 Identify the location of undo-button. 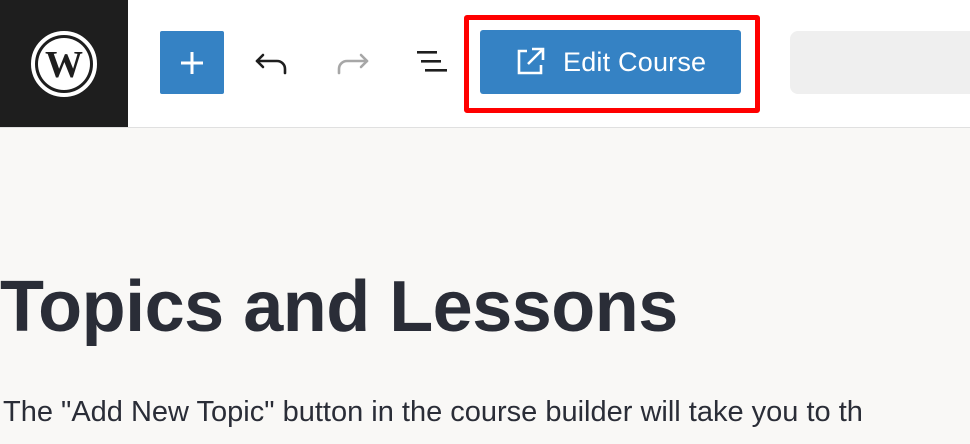
(272, 62).